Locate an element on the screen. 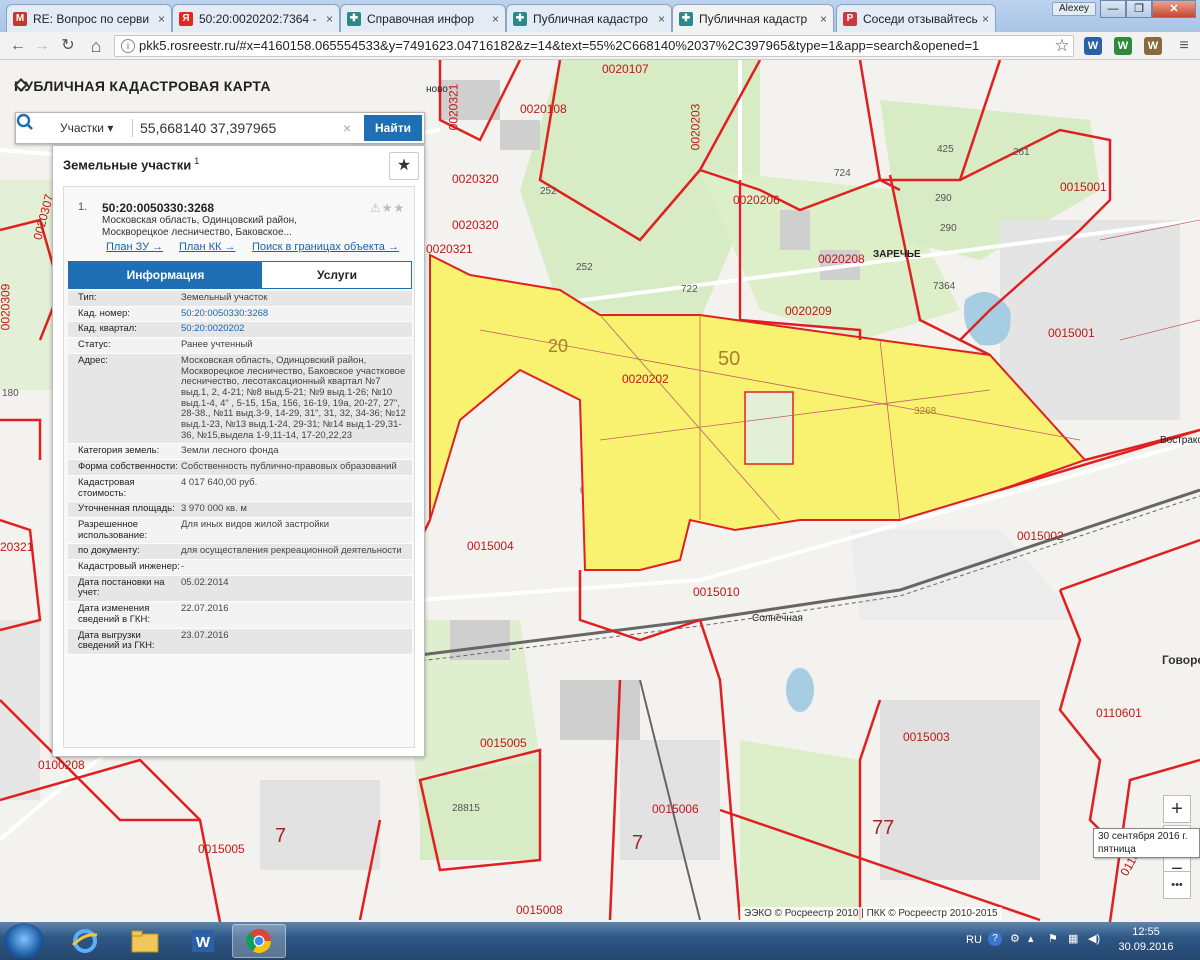 Image resolution: width=1200 pixels, height=960 pixels. clock-time: 12:55 is located at coordinates (1146, 932).